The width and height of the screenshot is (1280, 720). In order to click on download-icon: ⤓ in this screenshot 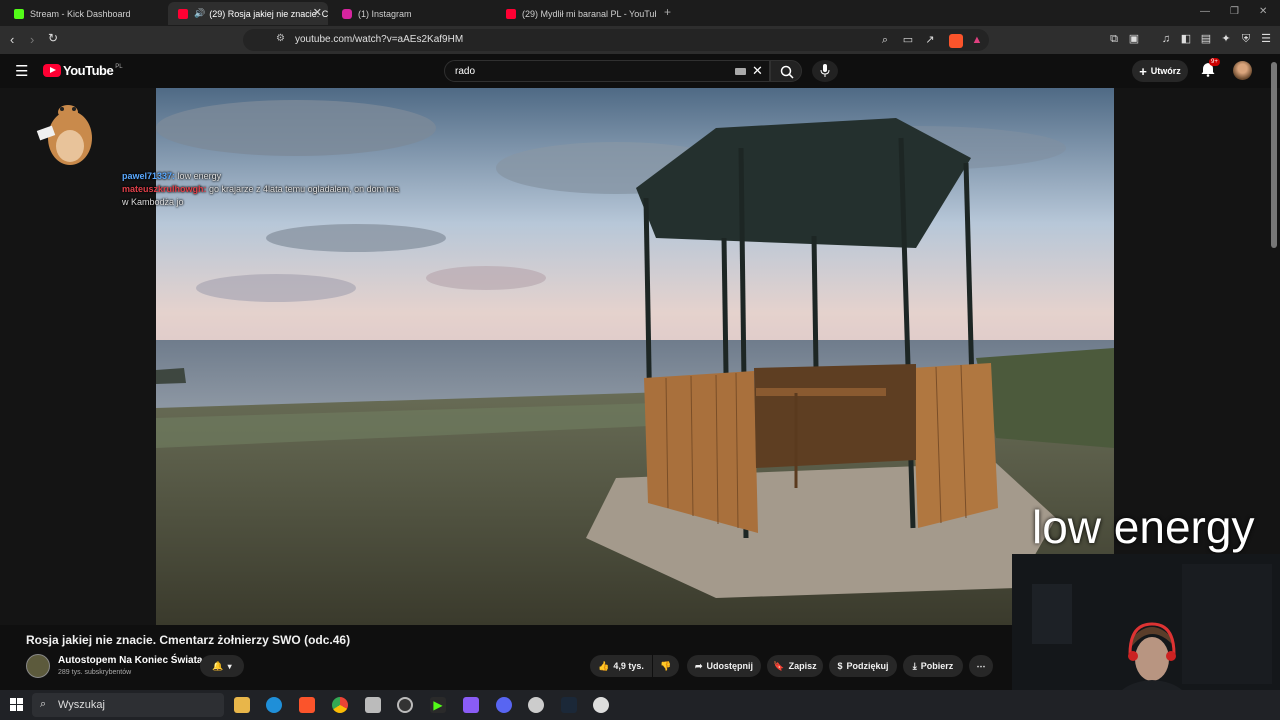, I will do `click(914, 665)`.